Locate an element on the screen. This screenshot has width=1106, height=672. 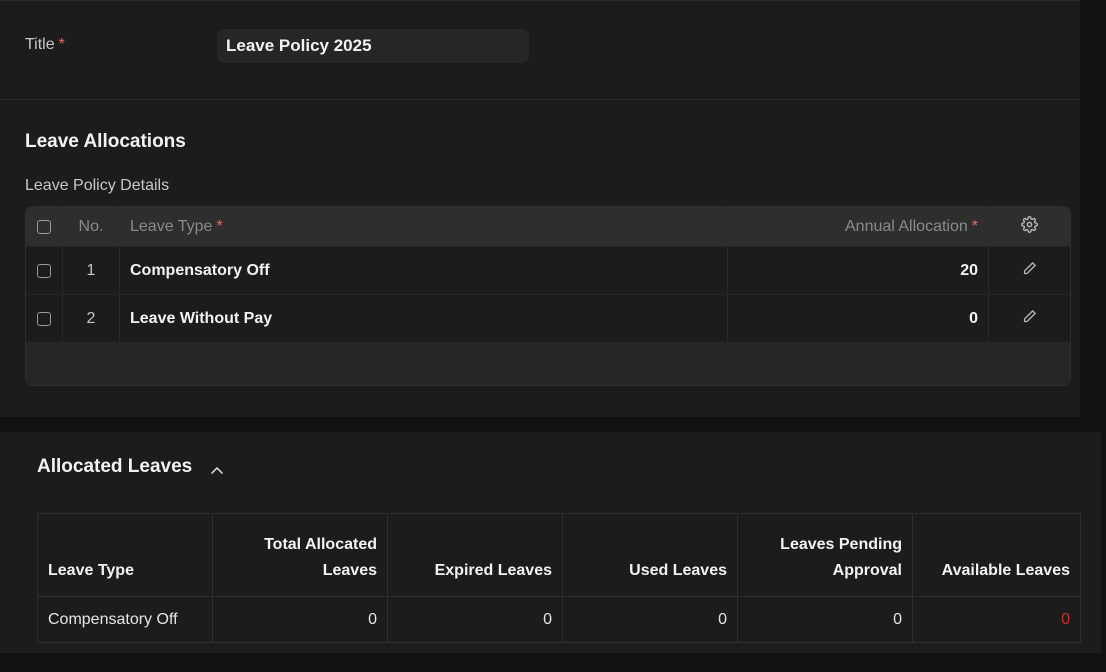
gear-icon is located at coordinates (1029, 226).